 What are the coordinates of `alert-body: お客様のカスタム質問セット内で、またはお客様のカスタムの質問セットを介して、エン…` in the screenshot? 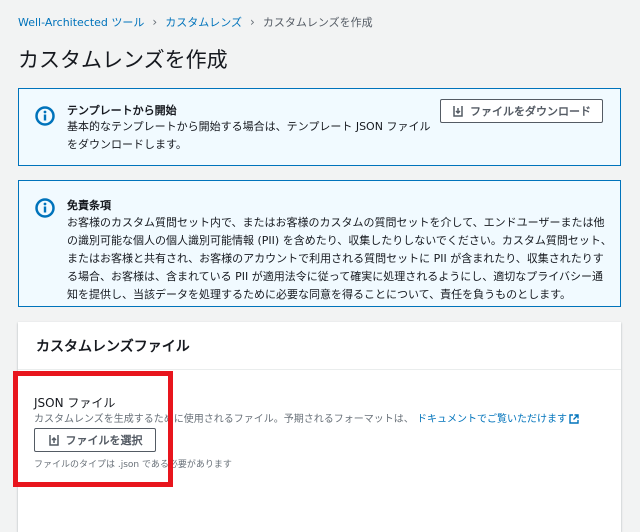 It's located at (339, 258).